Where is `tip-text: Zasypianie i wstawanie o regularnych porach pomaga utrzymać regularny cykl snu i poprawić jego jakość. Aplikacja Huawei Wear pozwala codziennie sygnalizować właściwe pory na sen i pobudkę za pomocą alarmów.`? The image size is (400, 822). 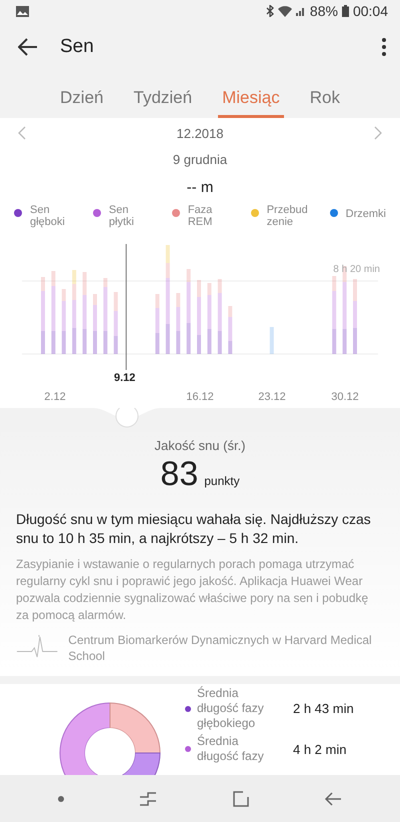
tip-text: Zasypianie i wstawanie o regularnych porach pomaga utrzymać regularny cykl snu i poprawić jego jakość. Aplikacja Huawei Wear pozwala codziennie sygnalizować właściwe pory na sen i pobudkę za pomocą alarmów. is located at coordinates (193, 590).